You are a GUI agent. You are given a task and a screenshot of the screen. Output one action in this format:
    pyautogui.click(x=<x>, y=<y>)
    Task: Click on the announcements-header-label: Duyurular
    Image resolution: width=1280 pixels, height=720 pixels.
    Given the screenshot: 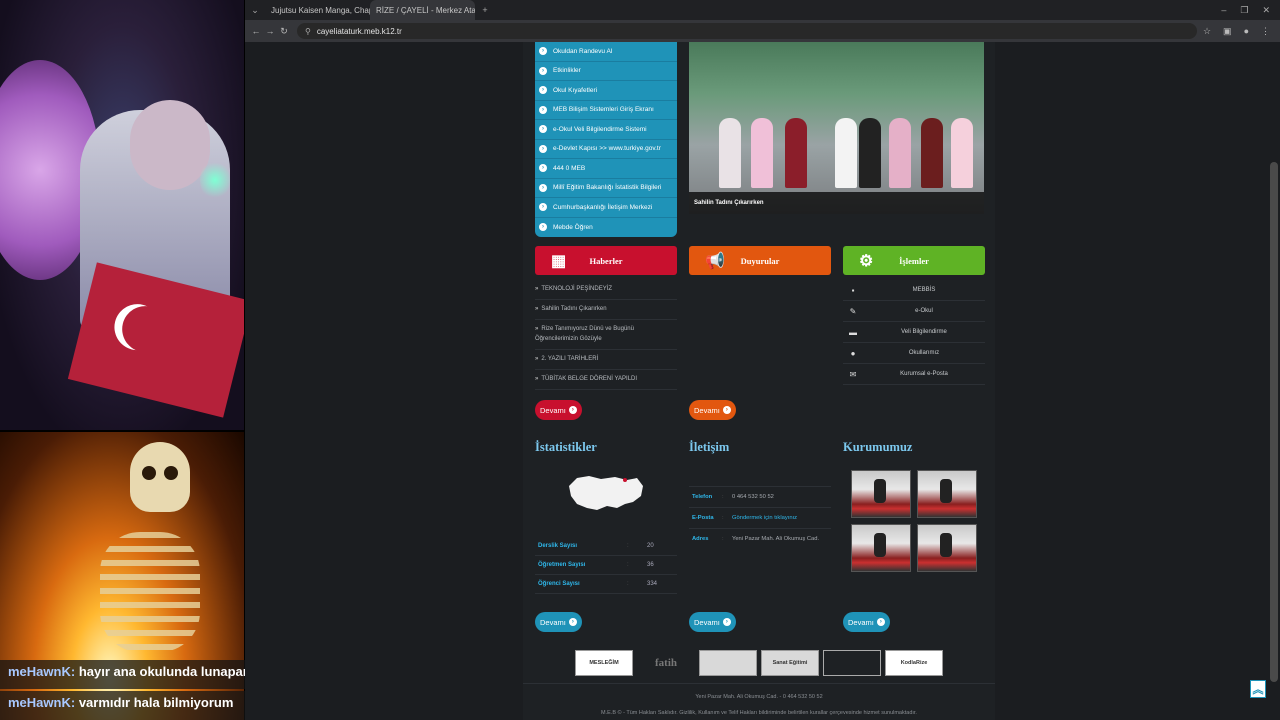 What is the action you would take?
    pyautogui.click(x=760, y=260)
    